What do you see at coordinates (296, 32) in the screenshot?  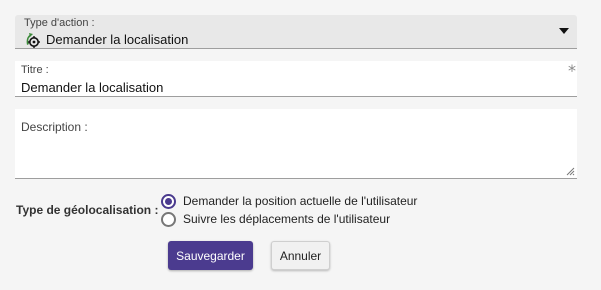 I see `action-type-select: Type d'action : Demander la localisation` at bounding box center [296, 32].